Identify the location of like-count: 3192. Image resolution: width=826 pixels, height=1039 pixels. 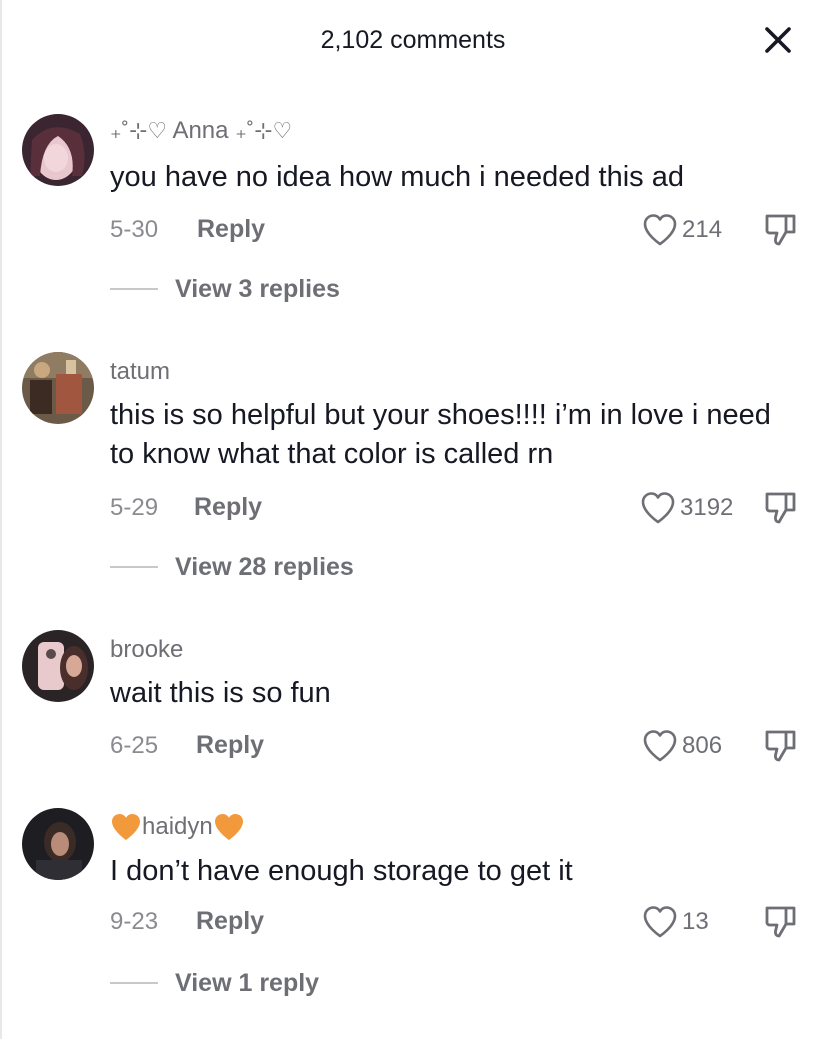
(707, 507).